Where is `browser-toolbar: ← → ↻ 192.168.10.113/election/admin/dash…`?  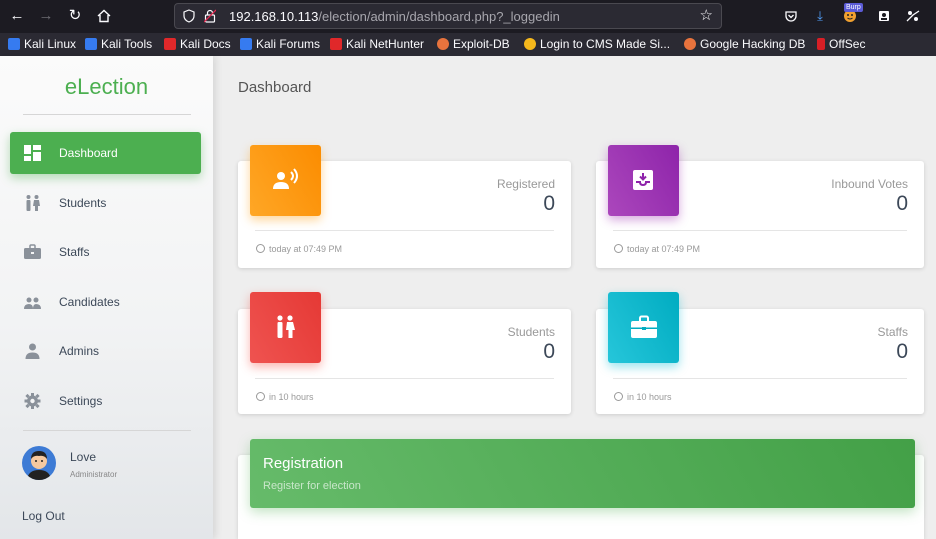 browser-toolbar: ← → ↻ 192.168.10.113/election/admin/dash… is located at coordinates (468, 16).